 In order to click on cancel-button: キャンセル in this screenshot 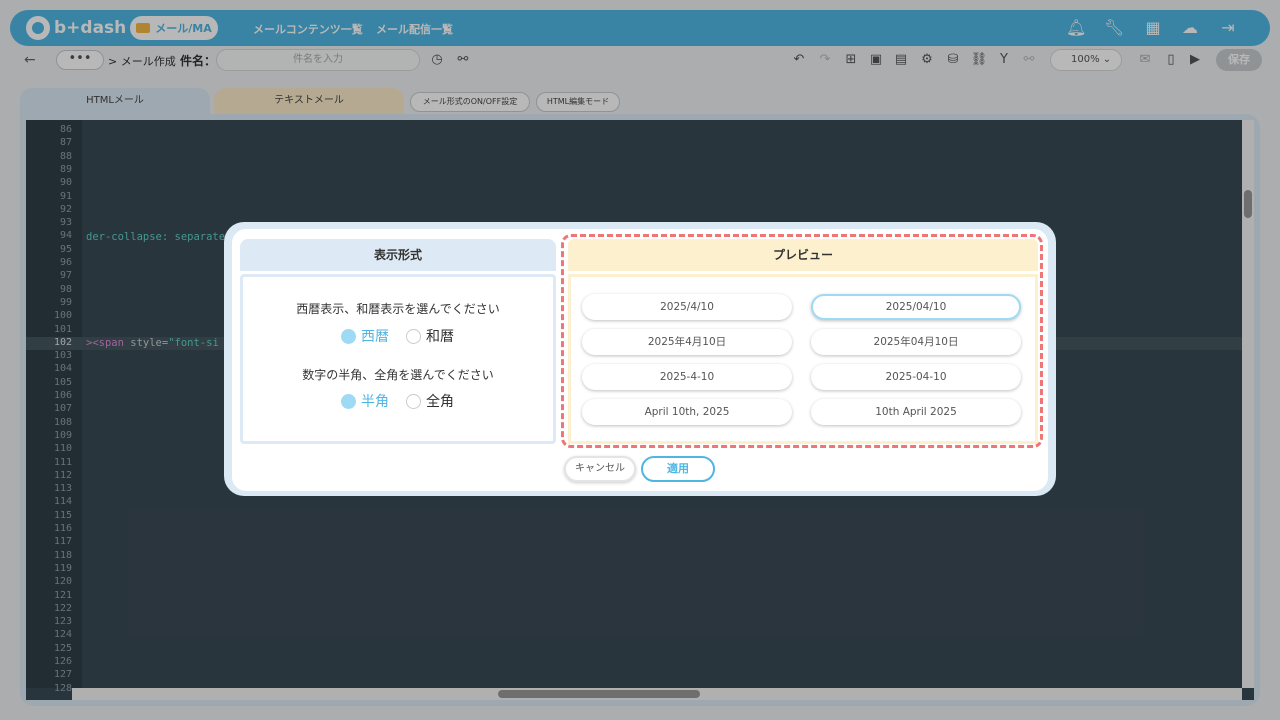, I will do `click(600, 469)`.